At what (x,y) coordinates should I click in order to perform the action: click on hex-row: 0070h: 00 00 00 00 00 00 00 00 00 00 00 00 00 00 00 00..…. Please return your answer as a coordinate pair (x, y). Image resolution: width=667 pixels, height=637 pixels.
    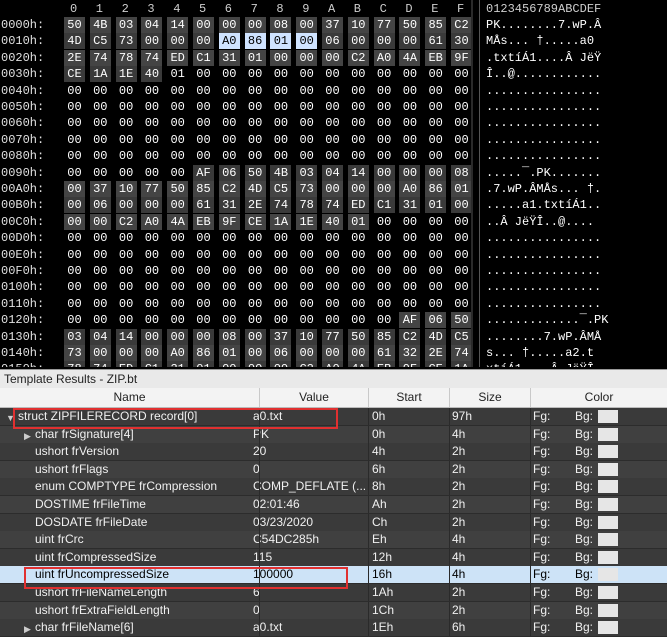
    Looking at the image, I should click on (333, 140).